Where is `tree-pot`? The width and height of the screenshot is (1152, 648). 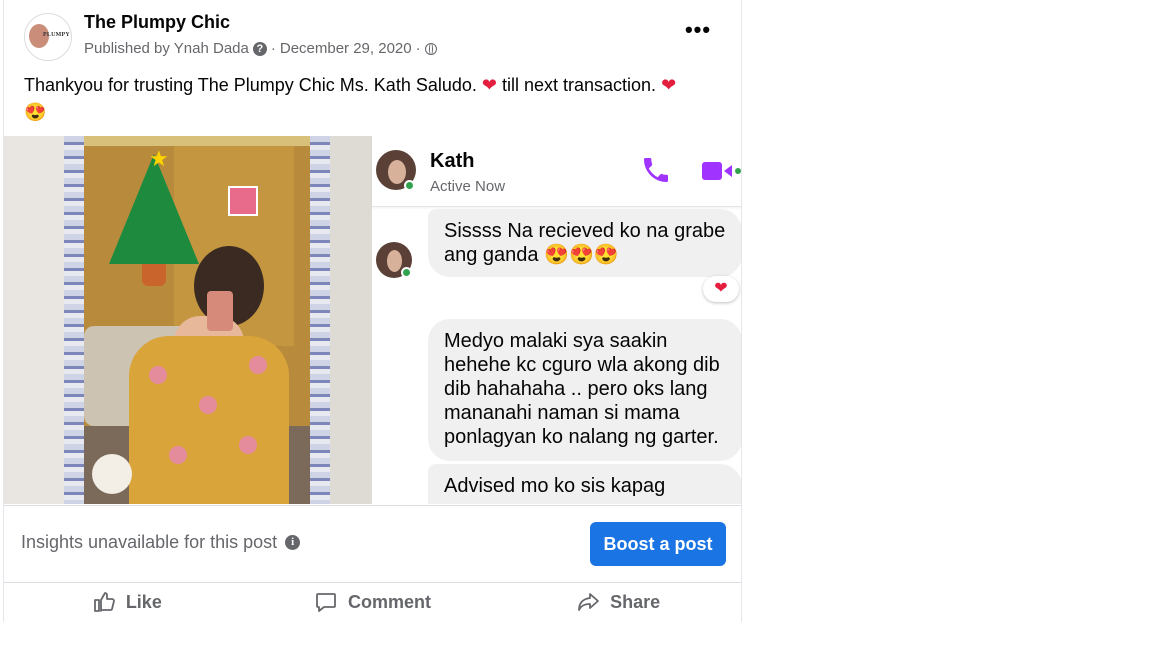 tree-pot is located at coordinates (154, 275).